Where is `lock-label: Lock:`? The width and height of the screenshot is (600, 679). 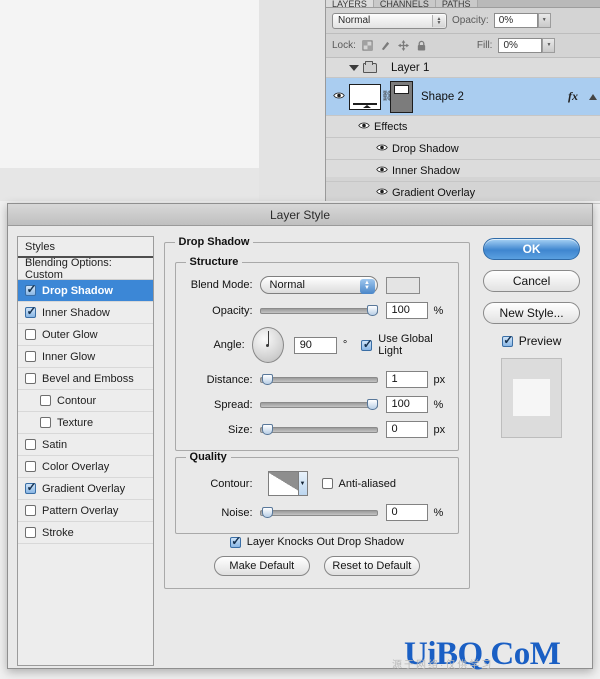 lock-label: Lock: is located at coordinates (344, 45).